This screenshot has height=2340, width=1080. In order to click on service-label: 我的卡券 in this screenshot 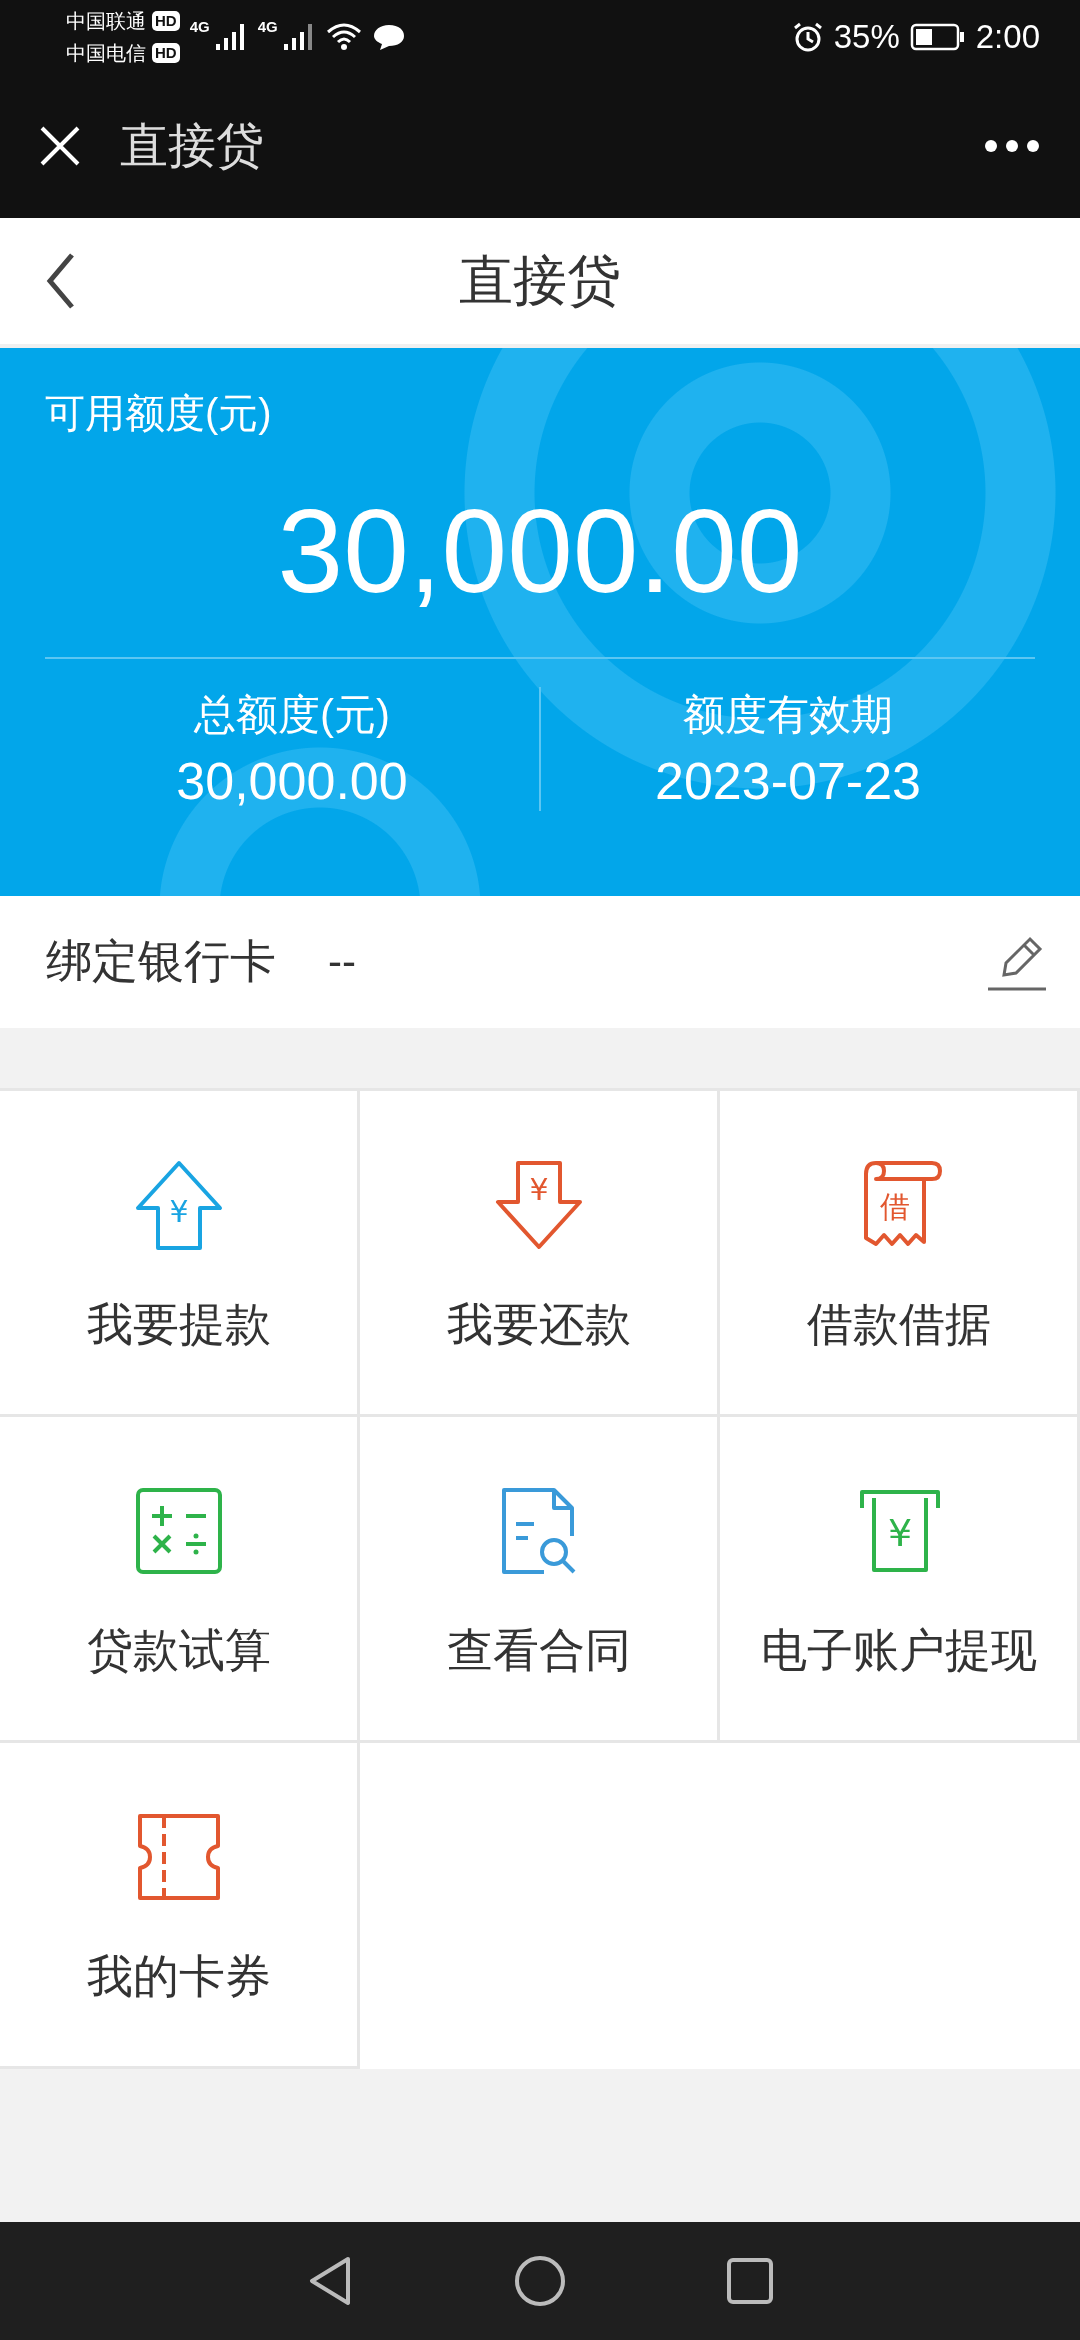, I will do `click(178, 1976)`.